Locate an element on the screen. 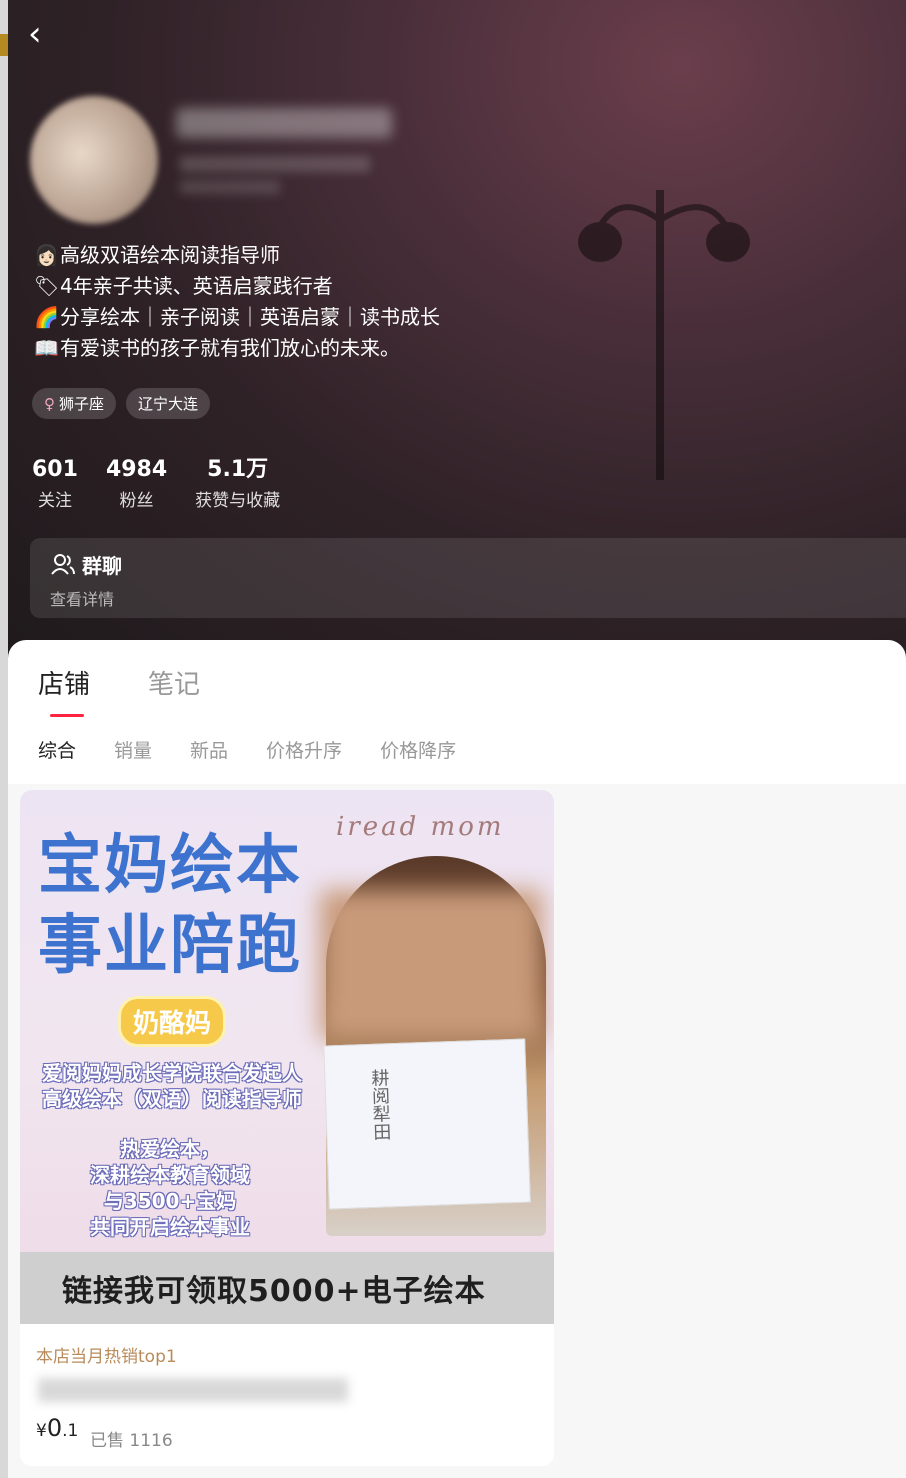 The width and height of the screenshot is (906, 1478). product-title-blurred is located at coordinates (193, 1390).